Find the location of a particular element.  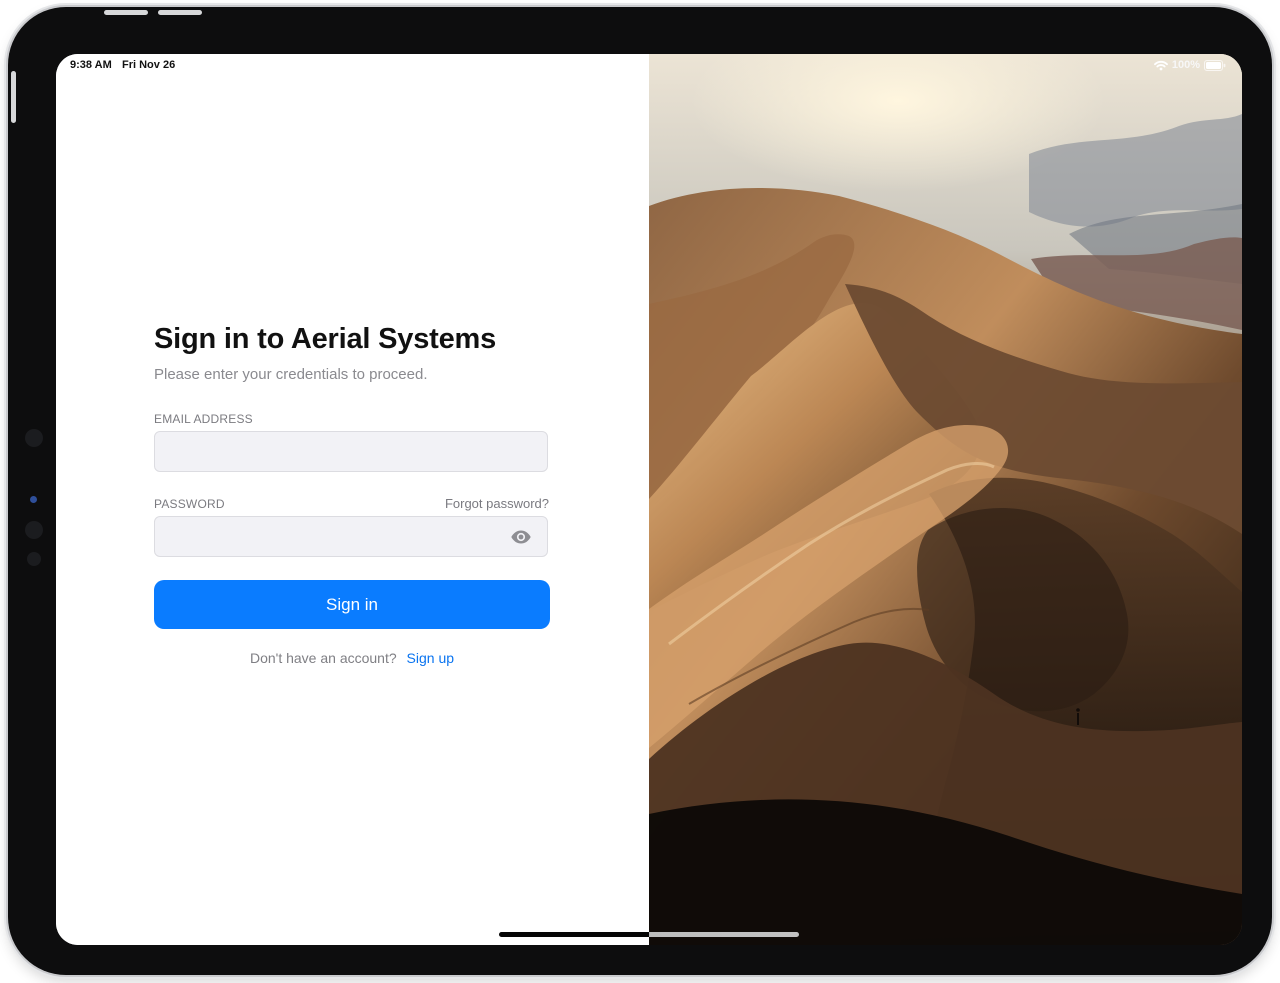

status-date: Fri Nov 26 is located at coordinates (149, 65).